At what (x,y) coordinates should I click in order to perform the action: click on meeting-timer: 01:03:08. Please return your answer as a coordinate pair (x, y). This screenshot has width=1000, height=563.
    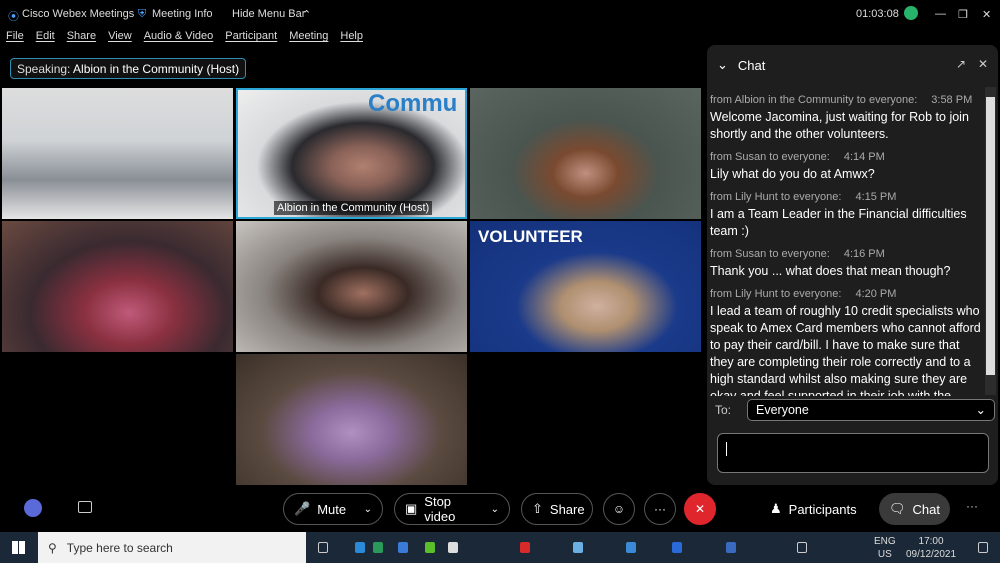
    Looking at the image, I should click on (877, 14).